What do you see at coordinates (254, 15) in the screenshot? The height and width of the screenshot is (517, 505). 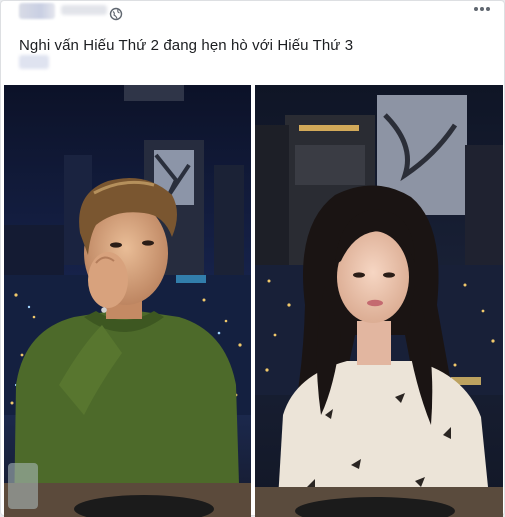 I see `post-header` at bounding box center [254, 15].